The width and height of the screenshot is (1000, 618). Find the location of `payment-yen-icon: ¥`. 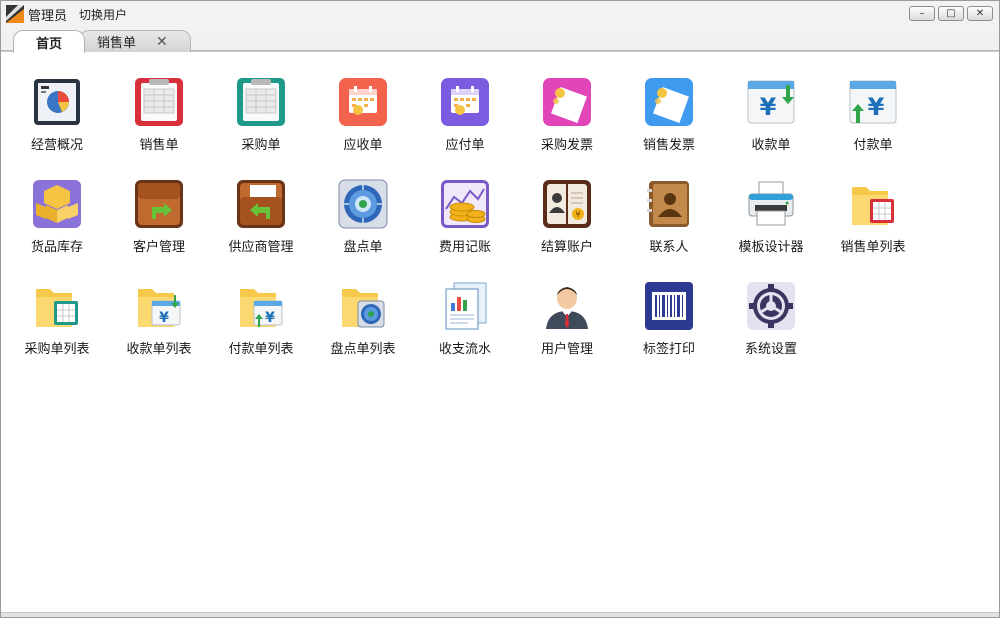

payment-yen-icon: ¥ is located at coordinates (873, 102).